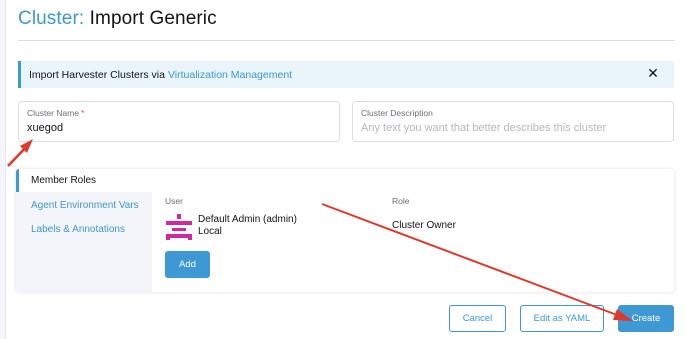  What do you see at coordinates (230, 75) in the screenshot?
I see `virtualization-management-link: Virtualization Management` at bounding box center [230, 75].